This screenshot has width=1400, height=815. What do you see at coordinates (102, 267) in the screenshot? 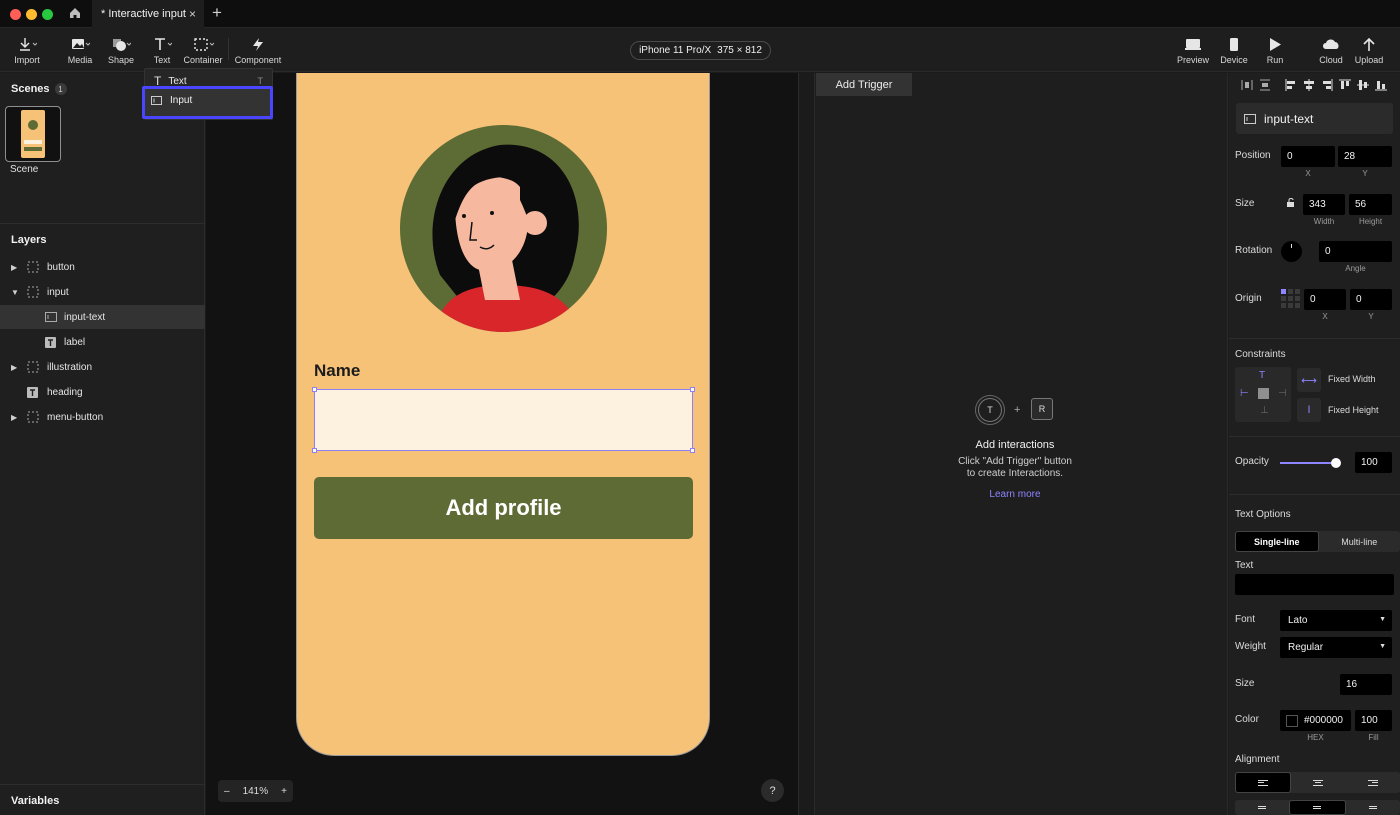
I see `layer-button: ▶ button` at bounding box center [102, 267].